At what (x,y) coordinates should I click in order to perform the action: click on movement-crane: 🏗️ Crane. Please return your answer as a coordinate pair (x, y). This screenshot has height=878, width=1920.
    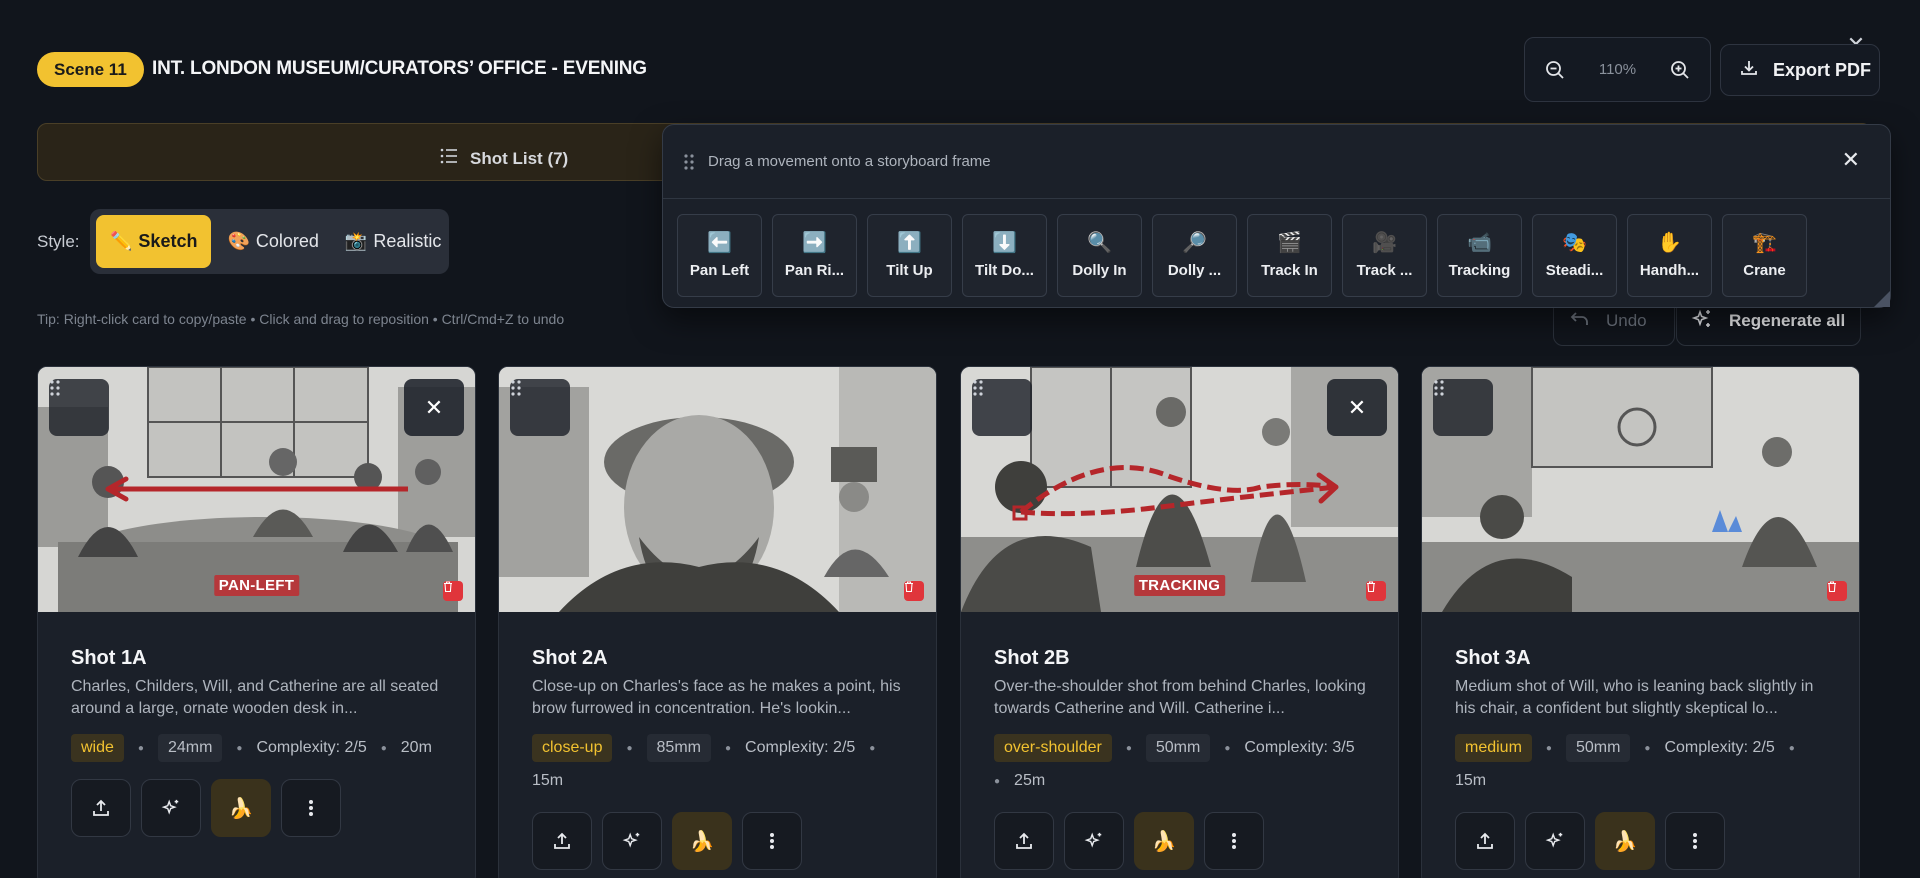
    Looking at the image, I should click on (1764, 255).